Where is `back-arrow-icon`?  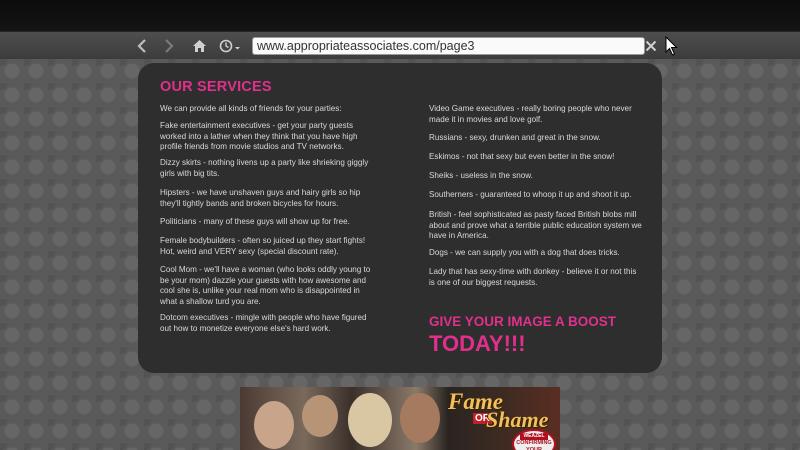 back-arrow-icon is located at coordinates (141, 46).